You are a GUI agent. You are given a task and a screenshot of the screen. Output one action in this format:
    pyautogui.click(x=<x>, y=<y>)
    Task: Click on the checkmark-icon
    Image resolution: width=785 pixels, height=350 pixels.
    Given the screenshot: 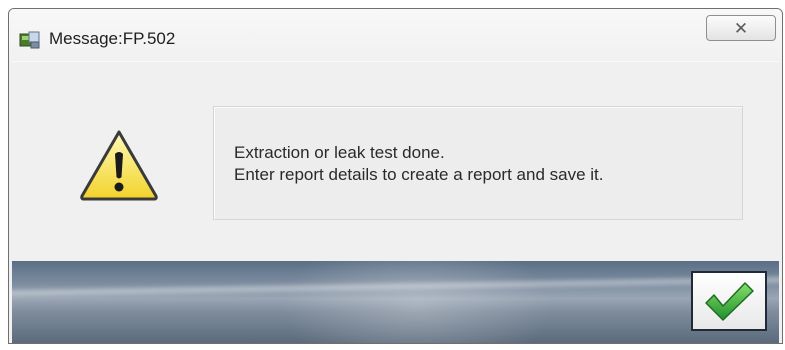 What is the action you would take?
    pyautogui.click(x=729, y=301)
    